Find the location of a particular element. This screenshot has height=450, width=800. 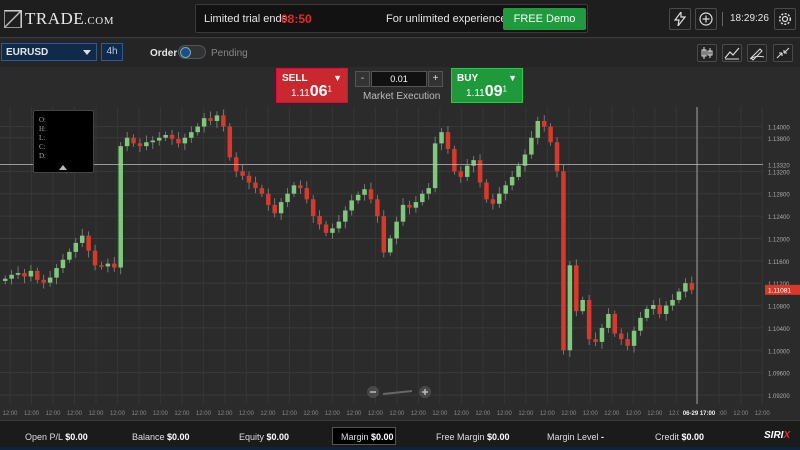

collapse-icon is located at coordinates (783, 53).